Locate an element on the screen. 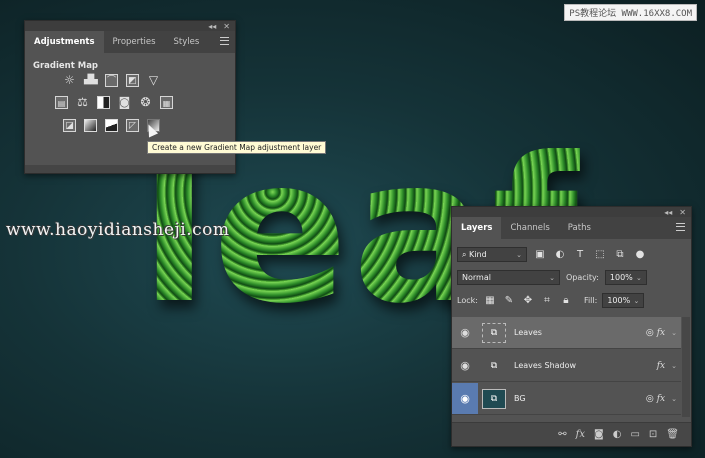  filter-row: ⌕ Kind ⌄ ▣ ◐ T ⬚ ⧉ ● is located at coordinates (571, 254).